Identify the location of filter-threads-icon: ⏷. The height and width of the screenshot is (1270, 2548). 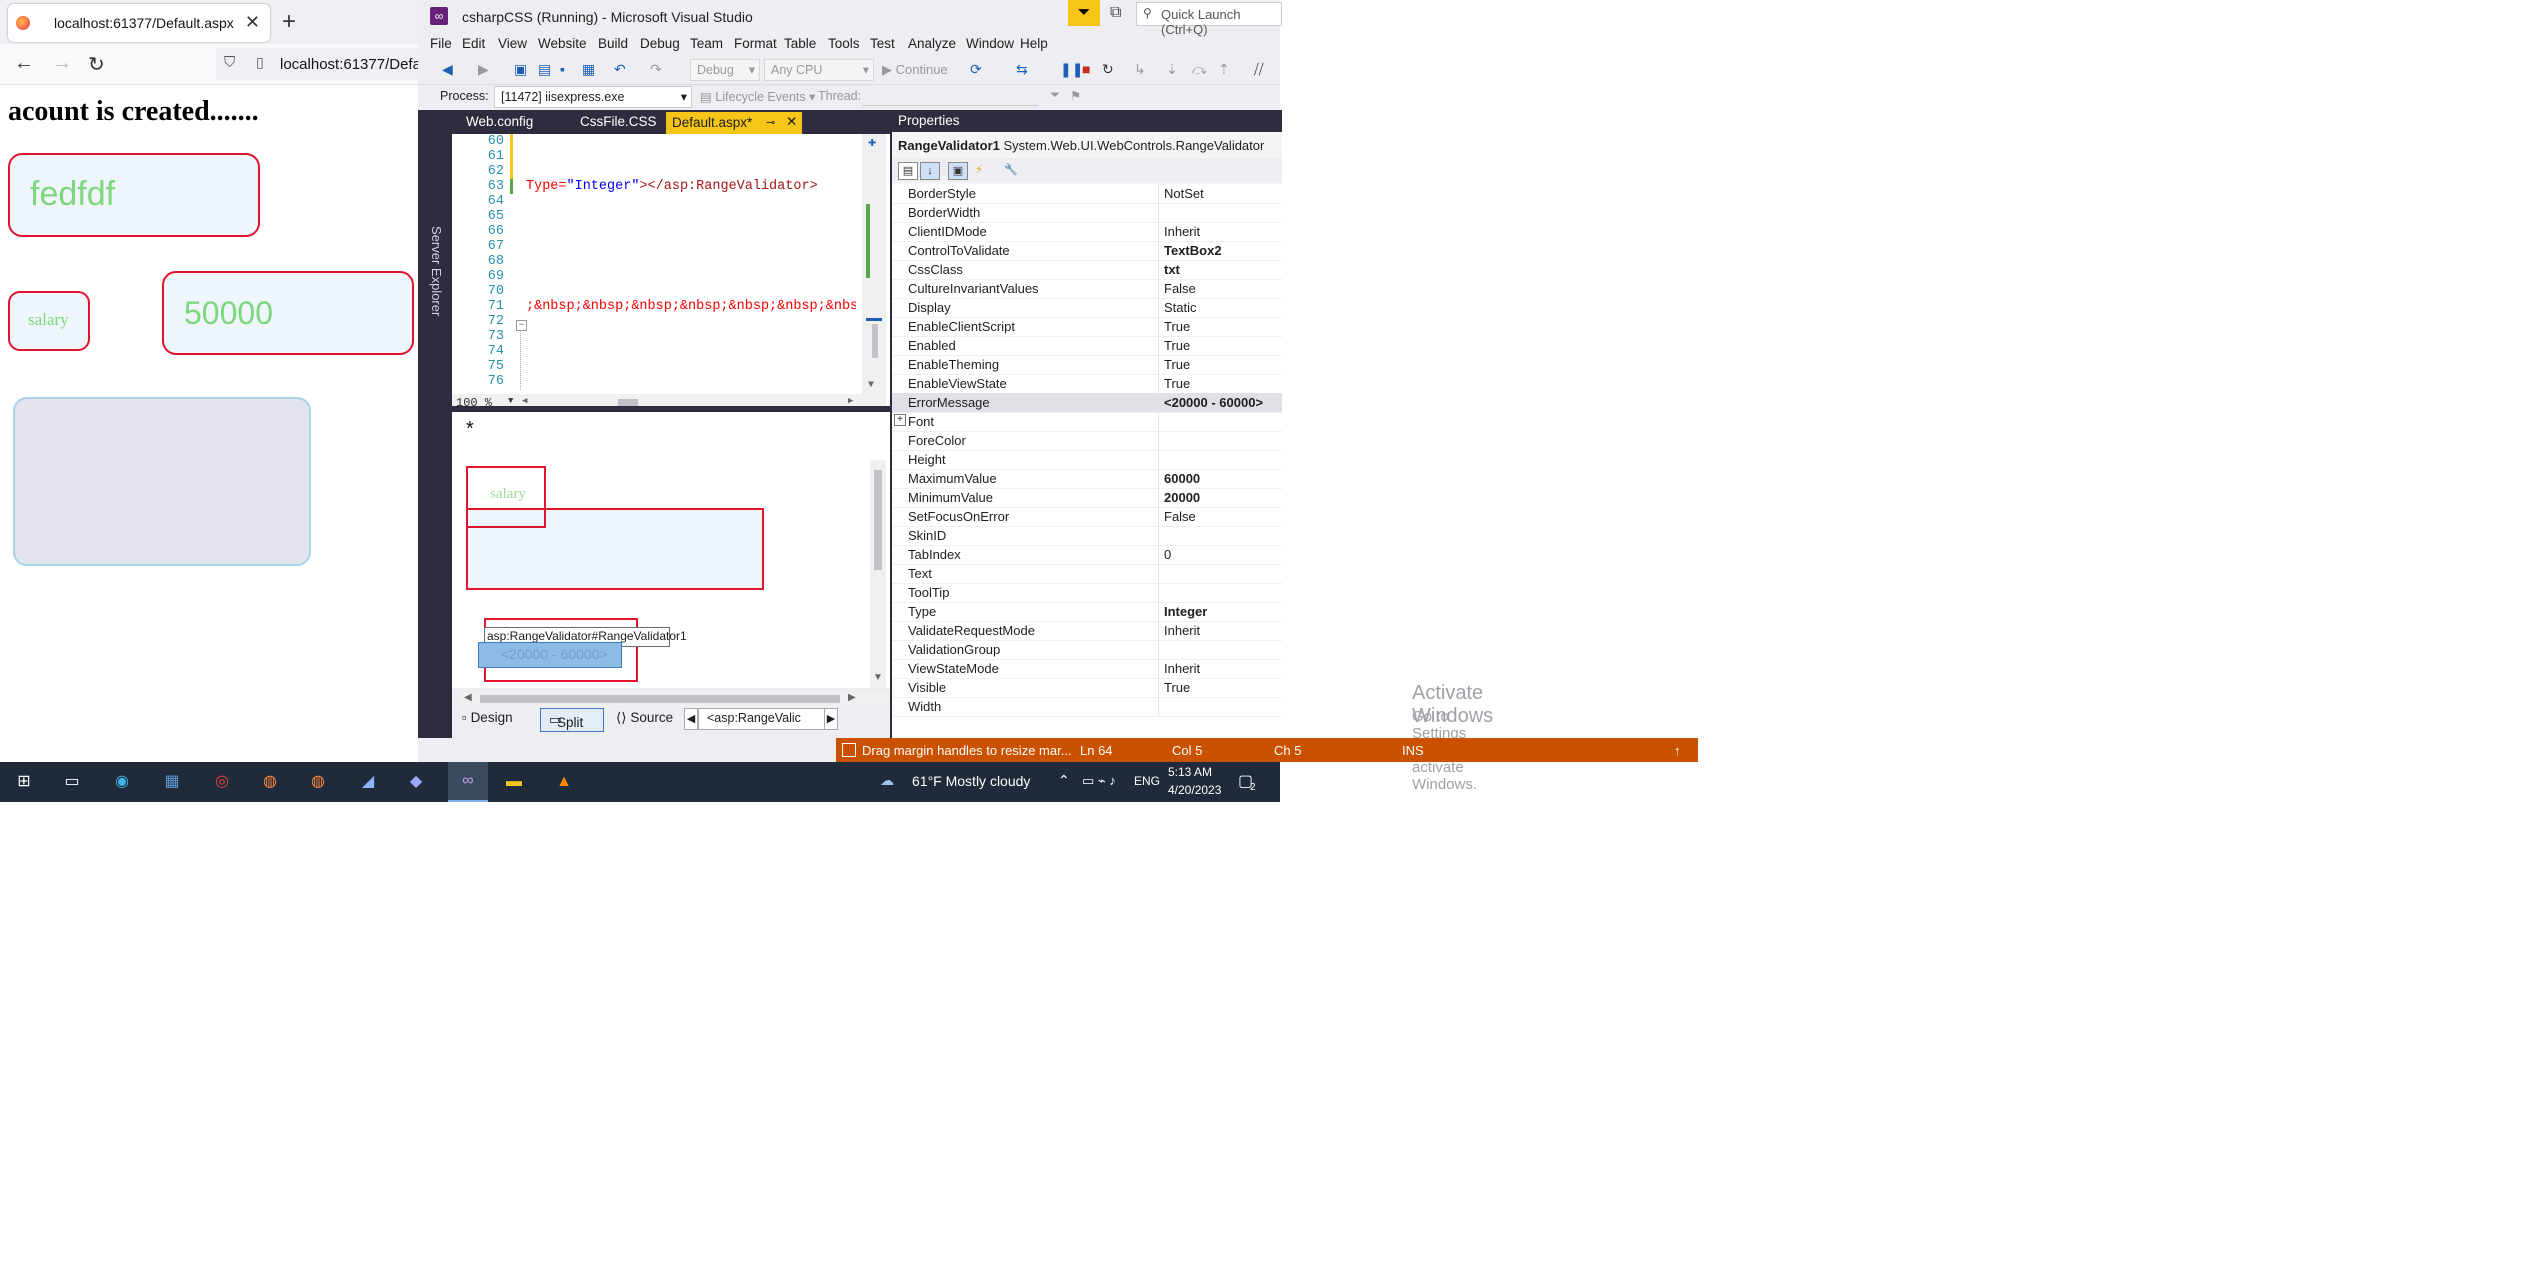
(1055, 95).